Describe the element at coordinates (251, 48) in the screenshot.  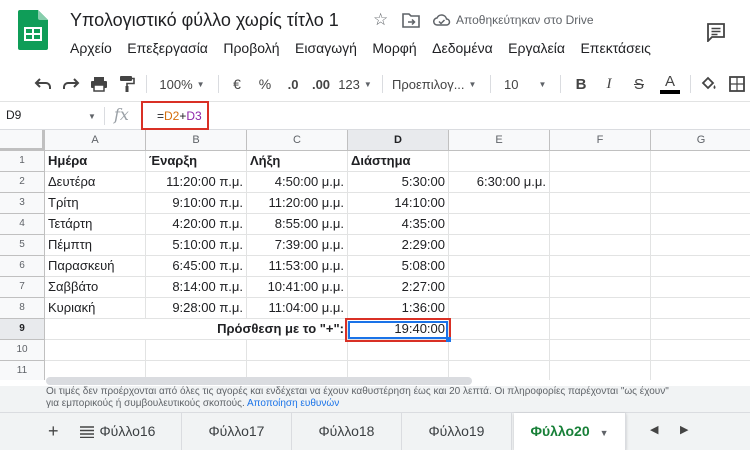
I see `menu-view: Προβολή` at that location.